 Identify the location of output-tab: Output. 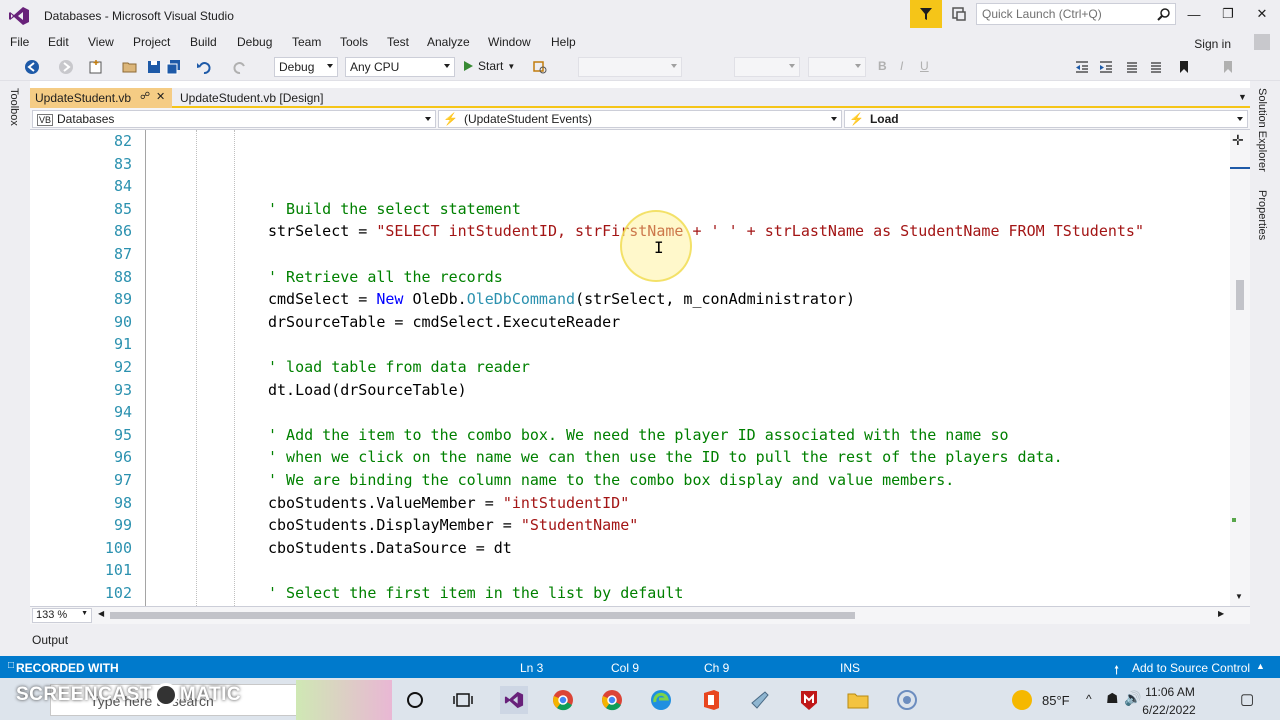
(50, 640).